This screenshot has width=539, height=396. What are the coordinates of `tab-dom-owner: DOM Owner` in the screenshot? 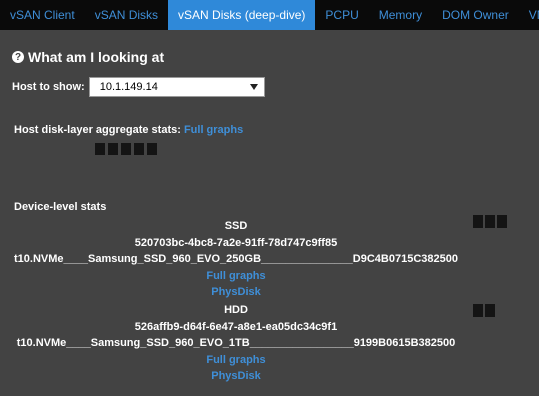 It's located at (475, 15).